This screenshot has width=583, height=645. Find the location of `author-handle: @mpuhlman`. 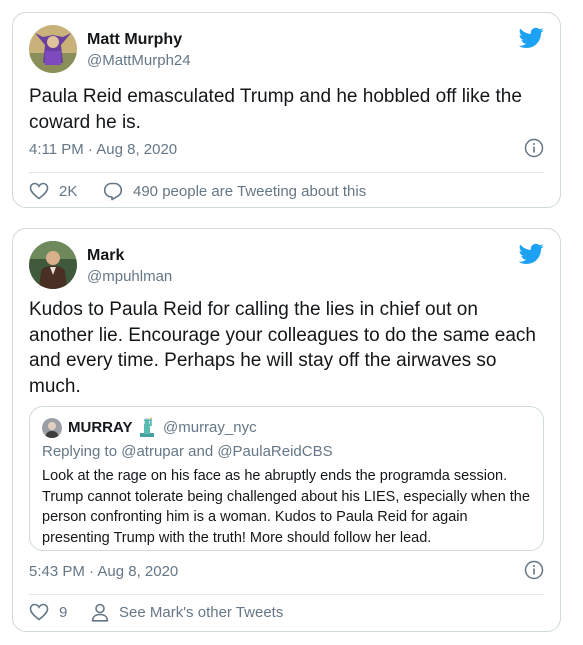

author-handle: @mpuhlman is located at coordinates (129, 276).